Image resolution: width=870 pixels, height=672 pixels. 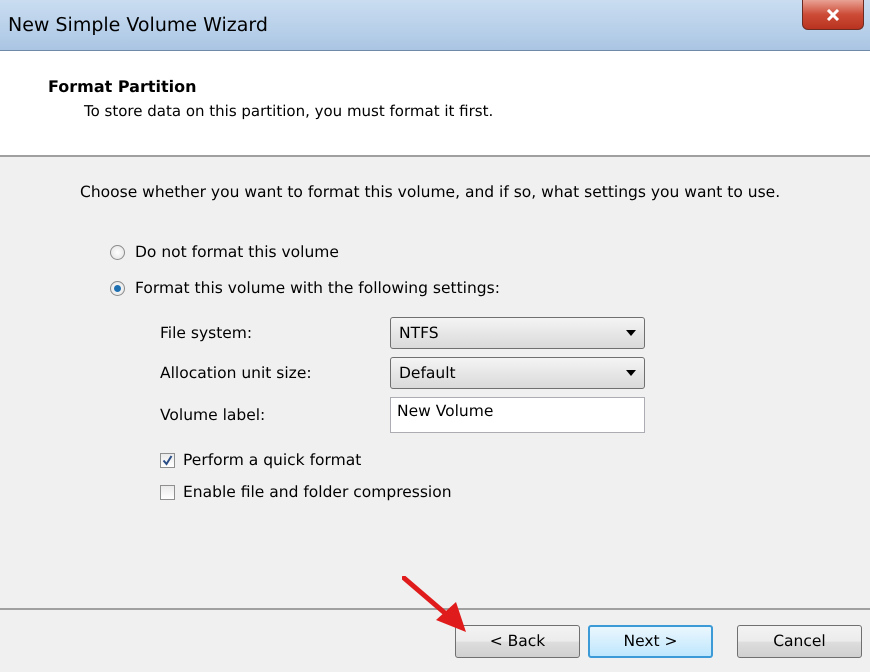 I want to click on instruction-text: Choose whether you want to format this volume, and if so, what settings you want to use., so click(x=431, y=192).